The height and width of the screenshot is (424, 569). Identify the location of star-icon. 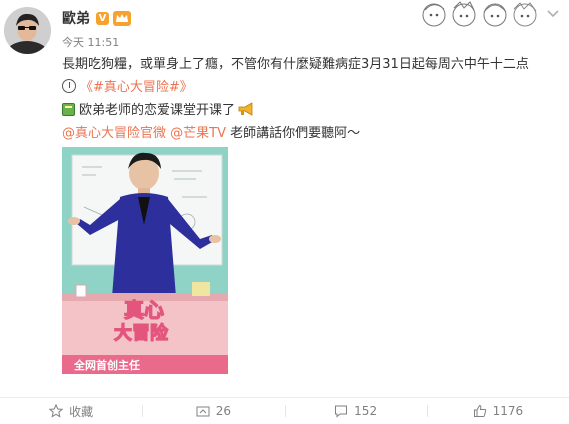
(56, 411).